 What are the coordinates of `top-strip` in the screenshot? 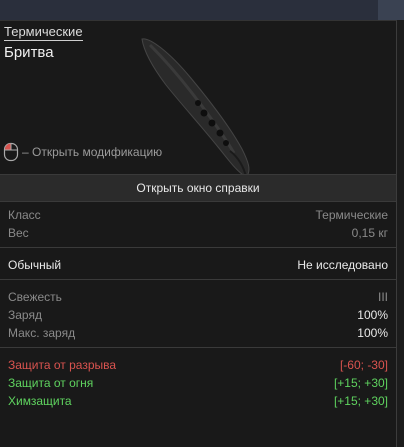 It's located at (202, 10).